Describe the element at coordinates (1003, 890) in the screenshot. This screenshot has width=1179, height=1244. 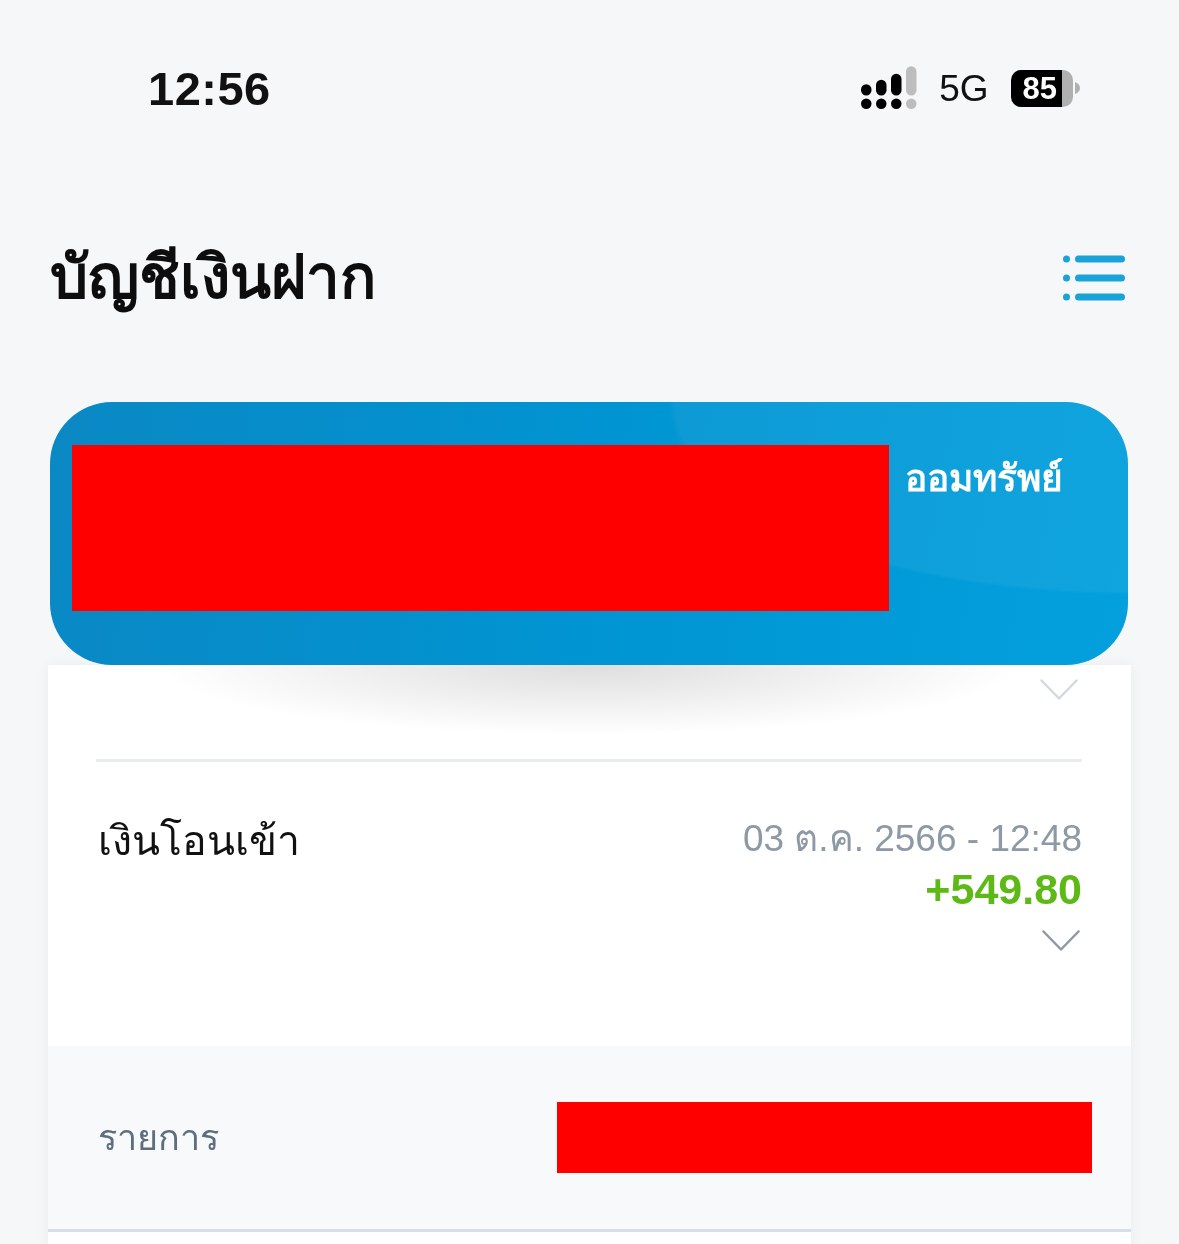
I see `transaction-amount: +549.80` at that location.